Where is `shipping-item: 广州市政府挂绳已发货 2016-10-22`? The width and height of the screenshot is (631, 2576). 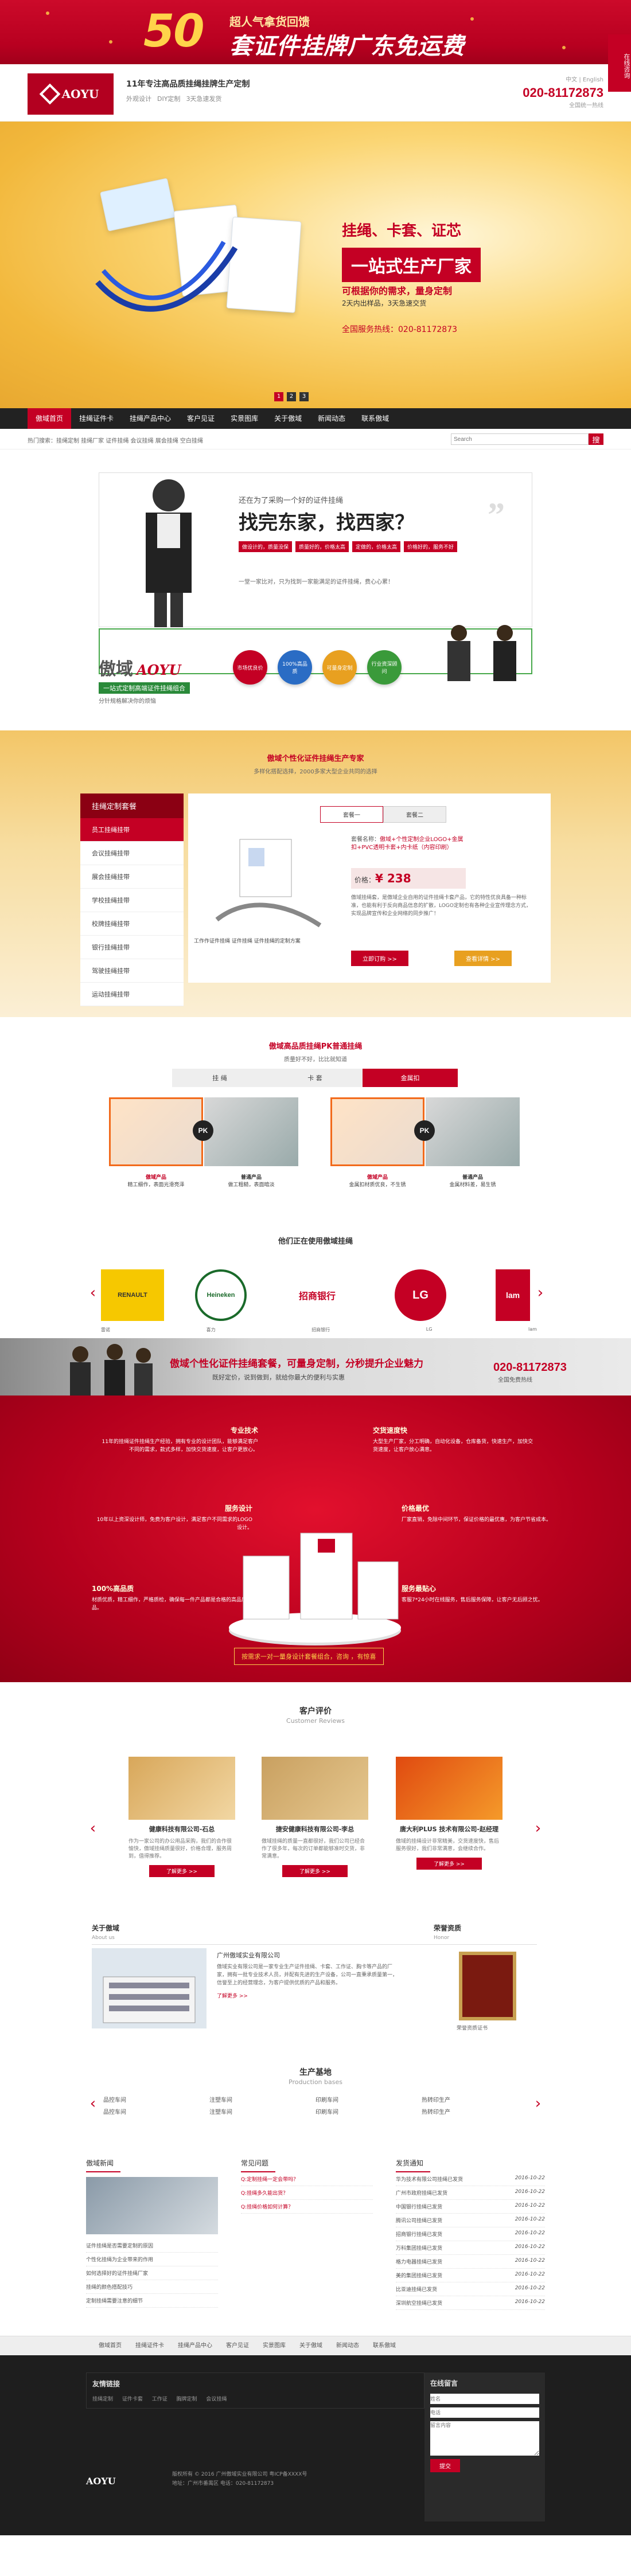 shipping-item: 广州市政府挂绳已发货 2016-10-22 is located at coordinates (470, 2193).